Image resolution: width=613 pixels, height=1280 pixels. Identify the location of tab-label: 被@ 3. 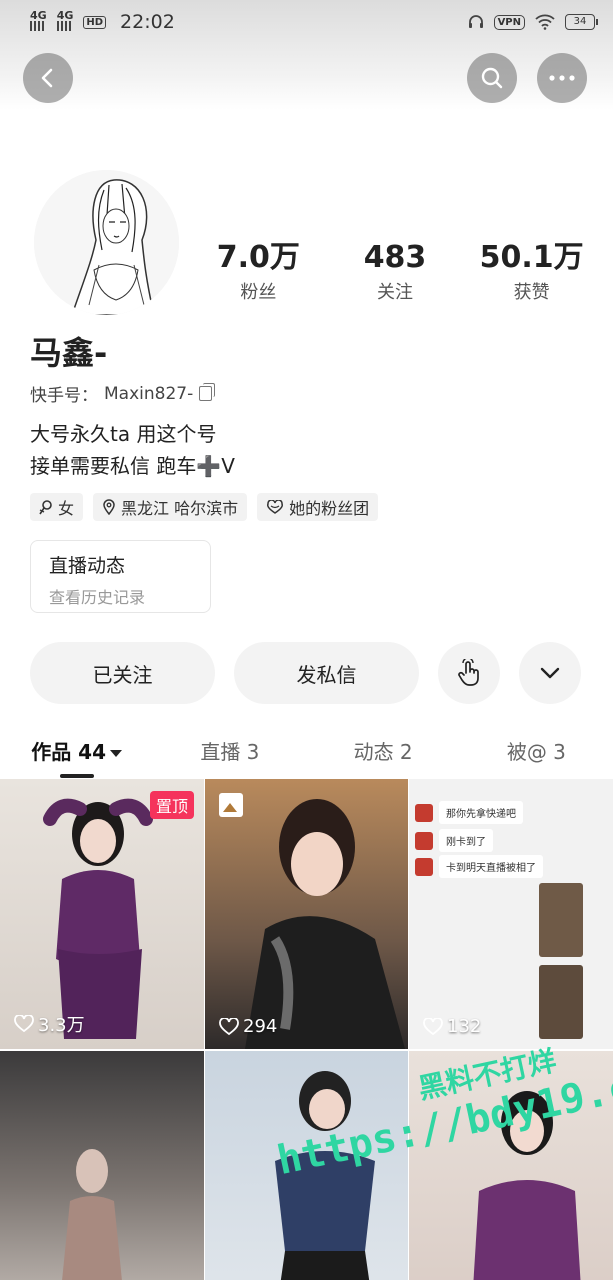
(536, 752).